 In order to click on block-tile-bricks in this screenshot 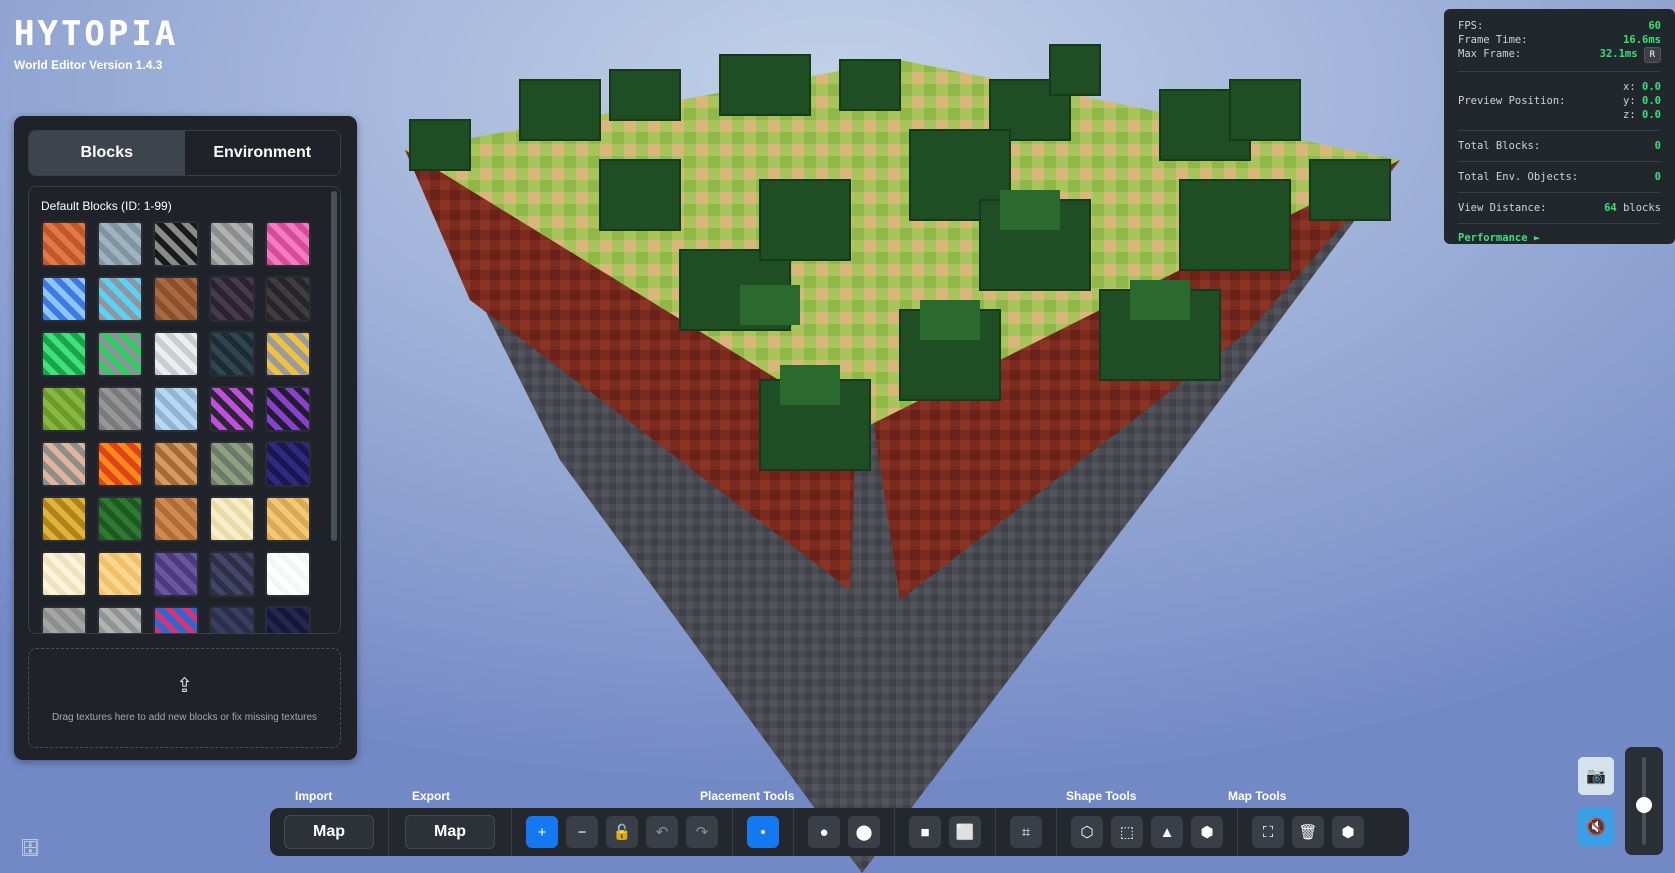, I will do `click(64, 244)`.